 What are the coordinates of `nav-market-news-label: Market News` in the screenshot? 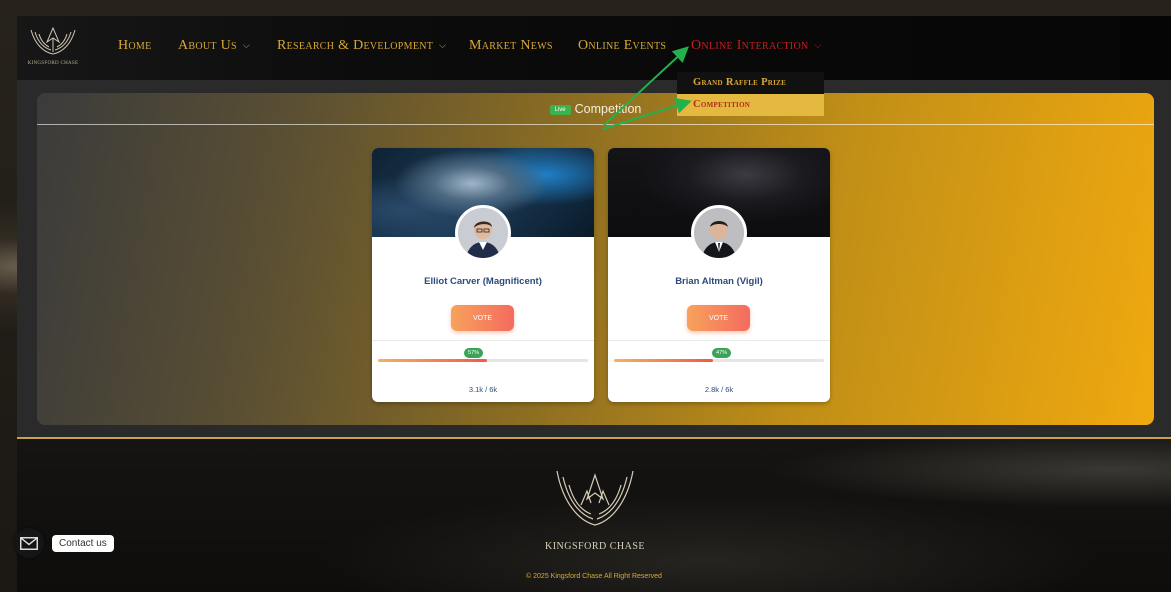 It's located at (511, 45).